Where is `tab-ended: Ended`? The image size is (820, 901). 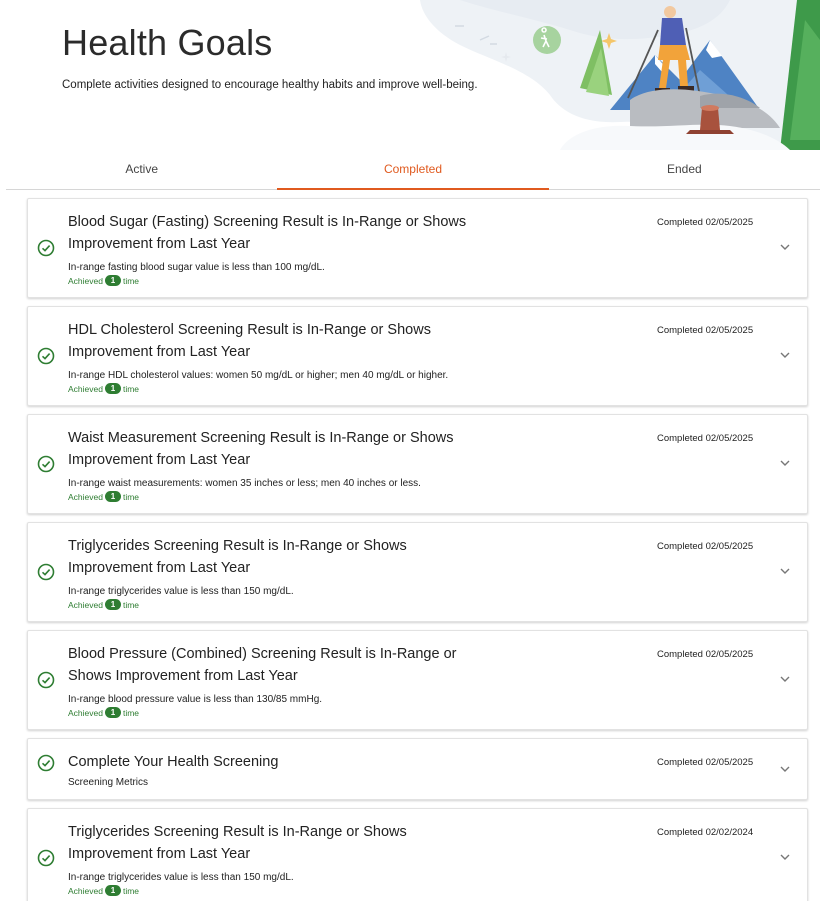 tab-ended: Ended is located at coordinates (684, 169).